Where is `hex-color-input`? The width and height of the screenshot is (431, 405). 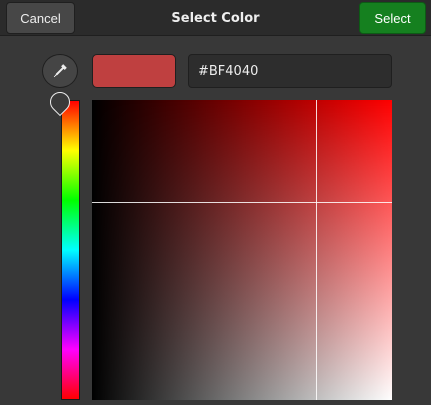 hex-color-input is located at coordinates (290, 71).